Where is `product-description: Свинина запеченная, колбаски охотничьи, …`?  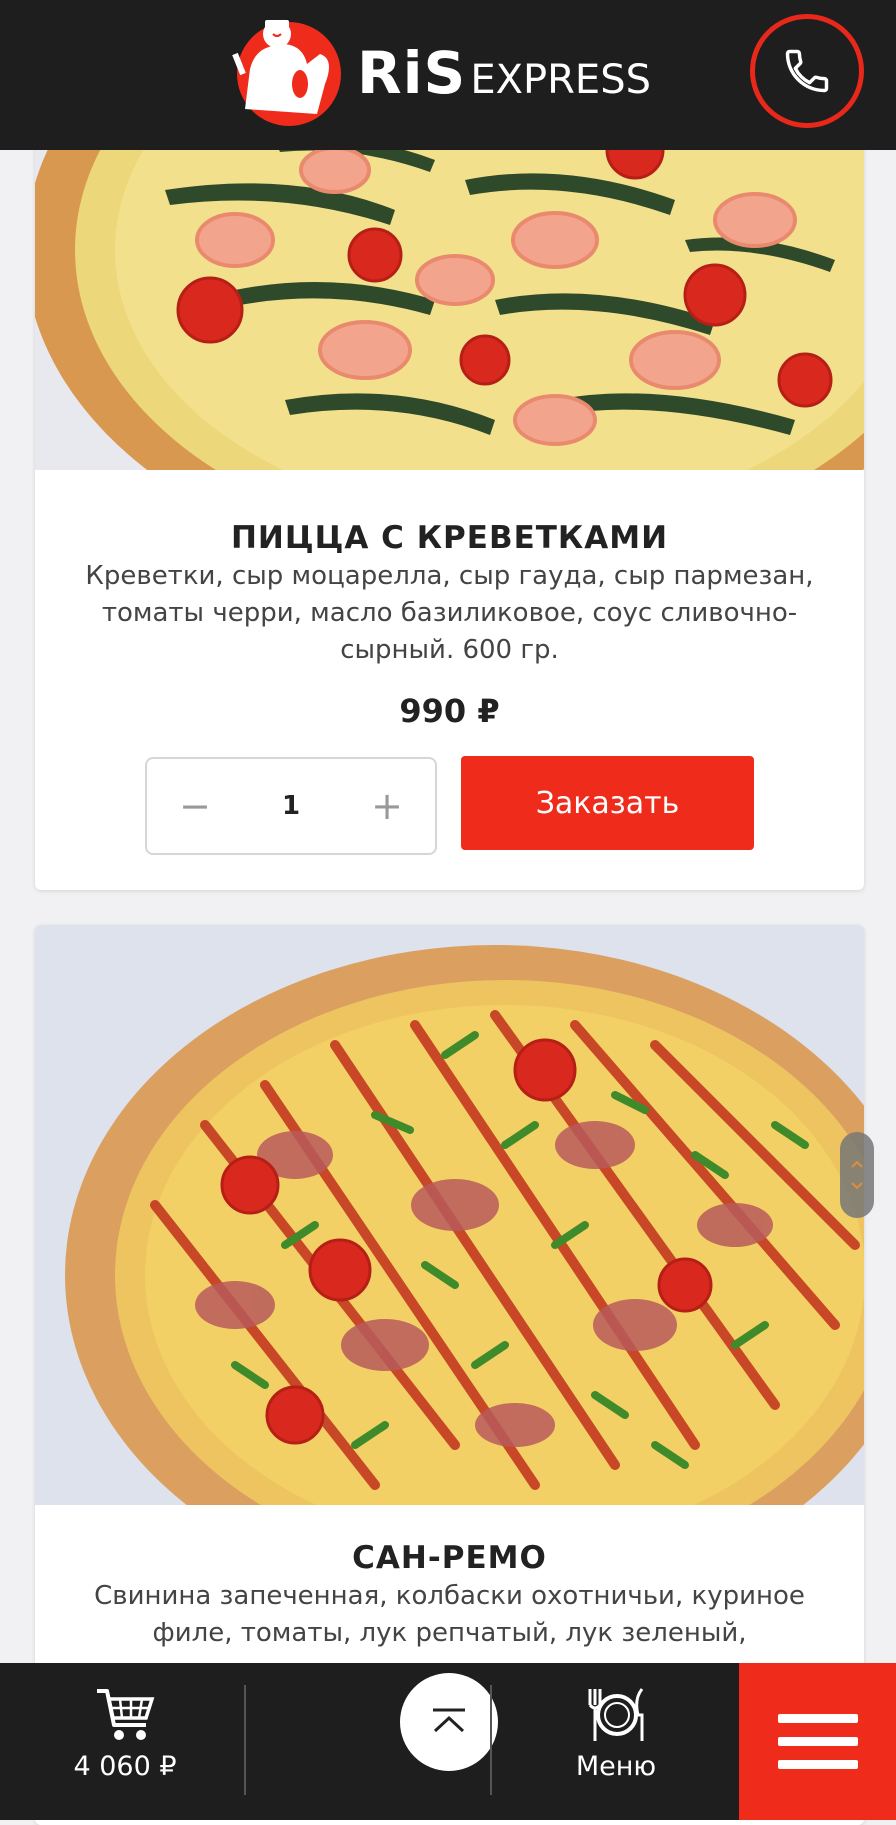 product-description: Свинина запеченная, колбаски охотничьи, … is located at coordinates (449, 1614).